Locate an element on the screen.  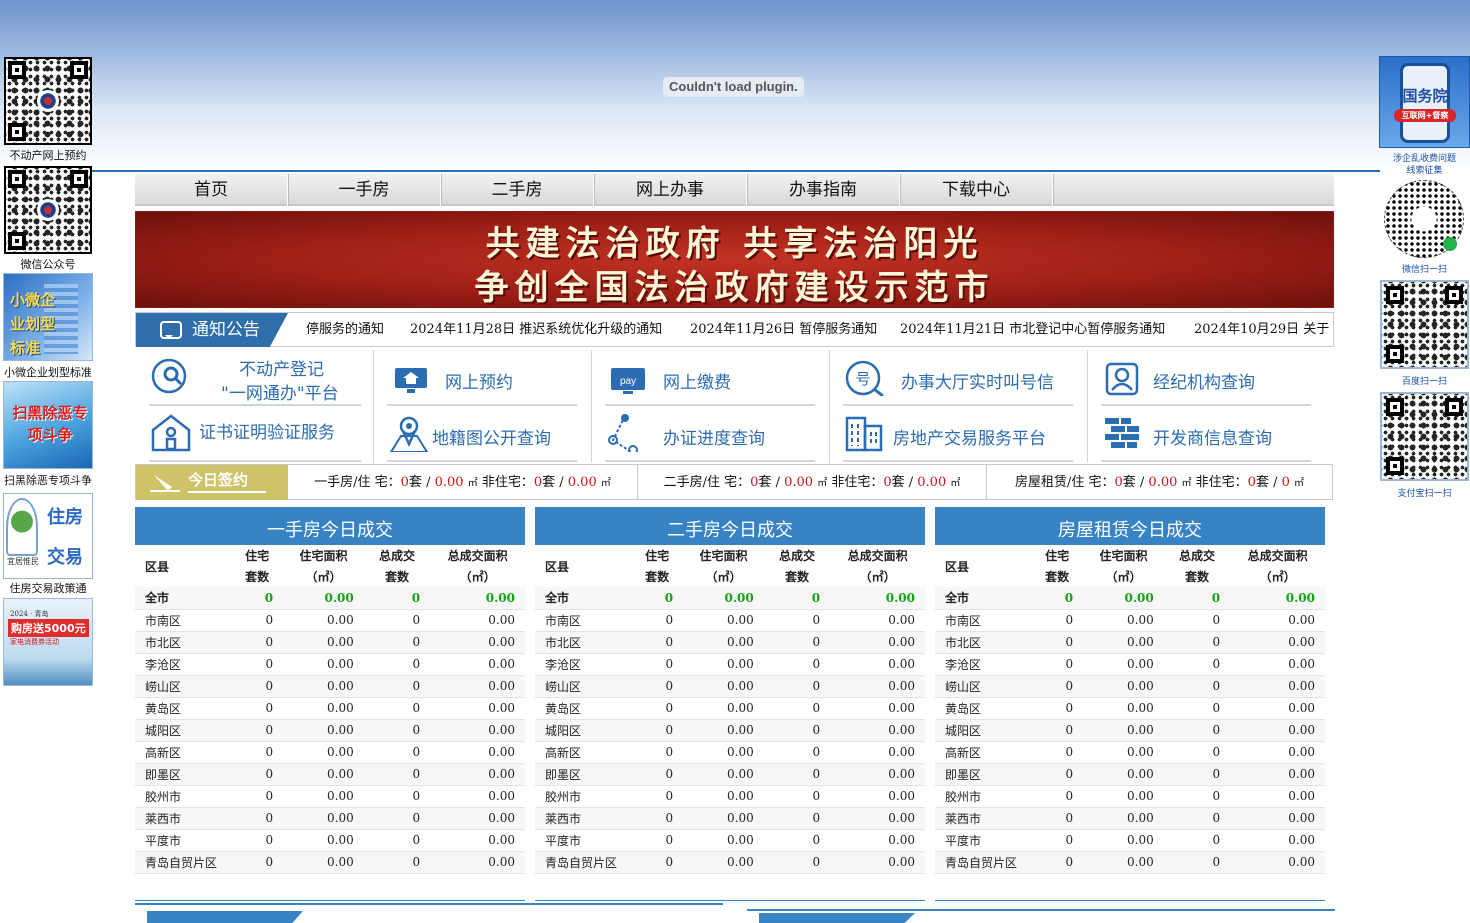
pen-sign-icon is located at coordinates (165, 483).